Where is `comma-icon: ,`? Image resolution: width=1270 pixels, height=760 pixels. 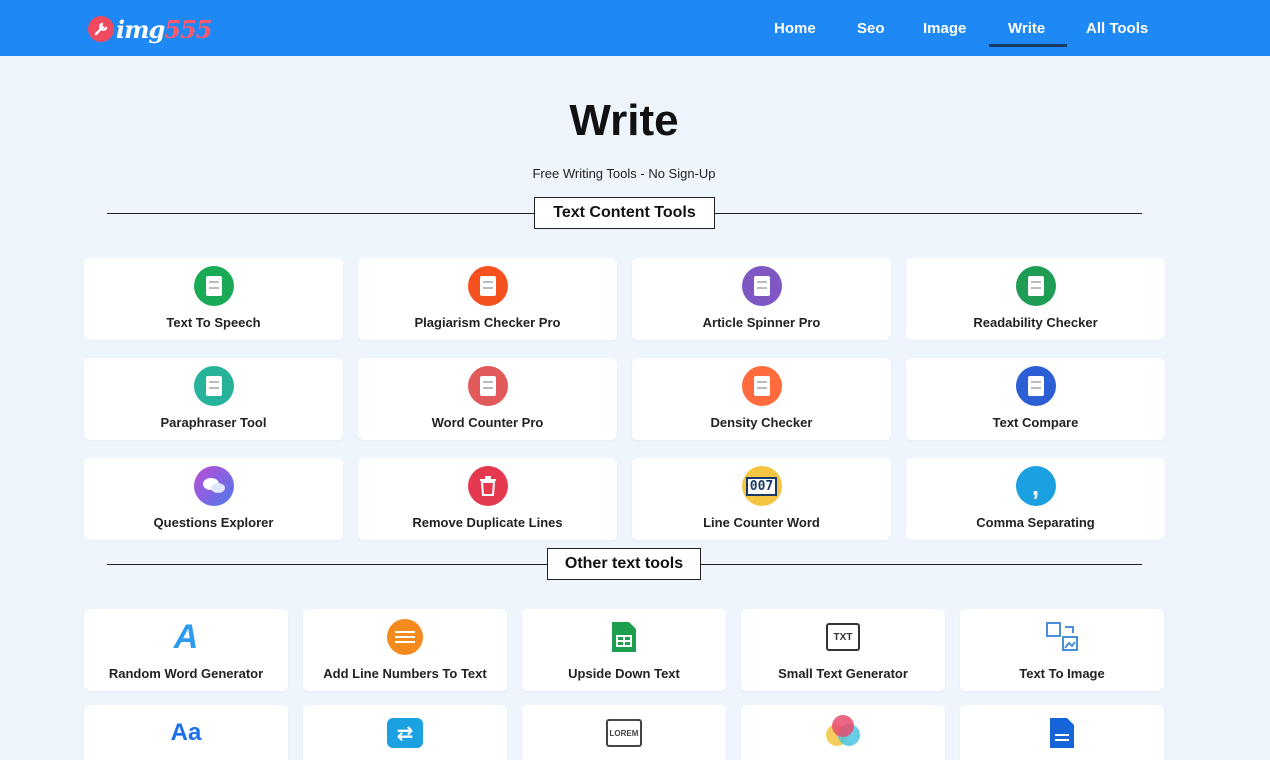
comma-icon: , is located at coordinates (1035, 486).